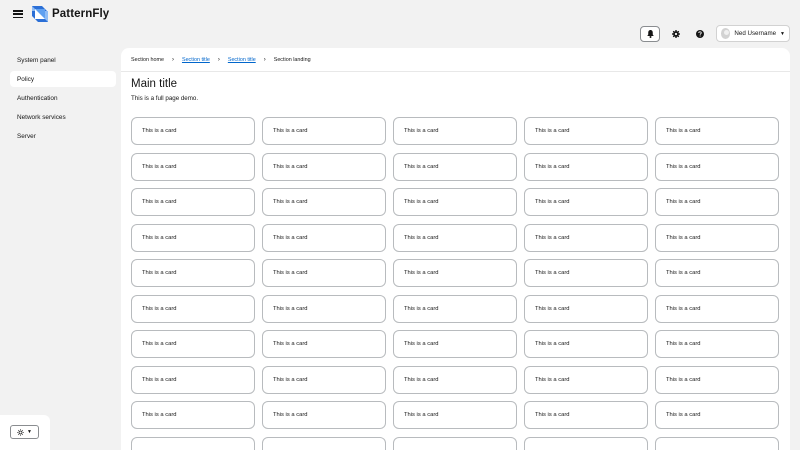 The width and height of the screenshot is (800, 450). I want to click on sun-icon, so click(20, 432).